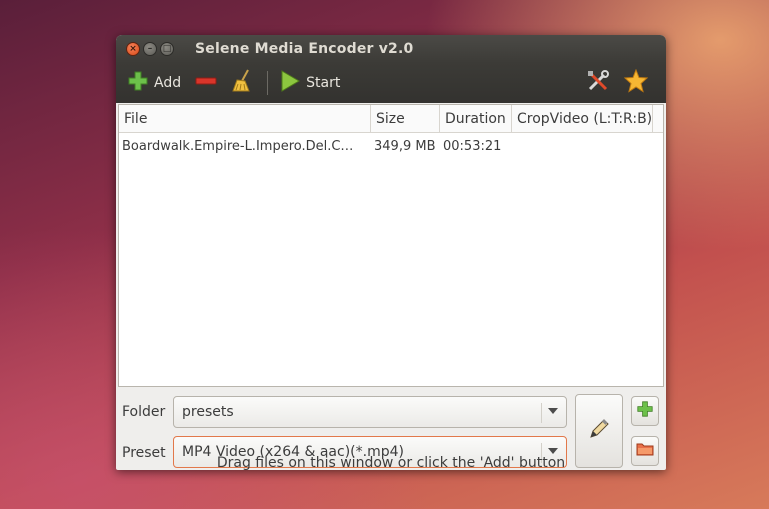  I want to click on remove-button, so click(206, 83).